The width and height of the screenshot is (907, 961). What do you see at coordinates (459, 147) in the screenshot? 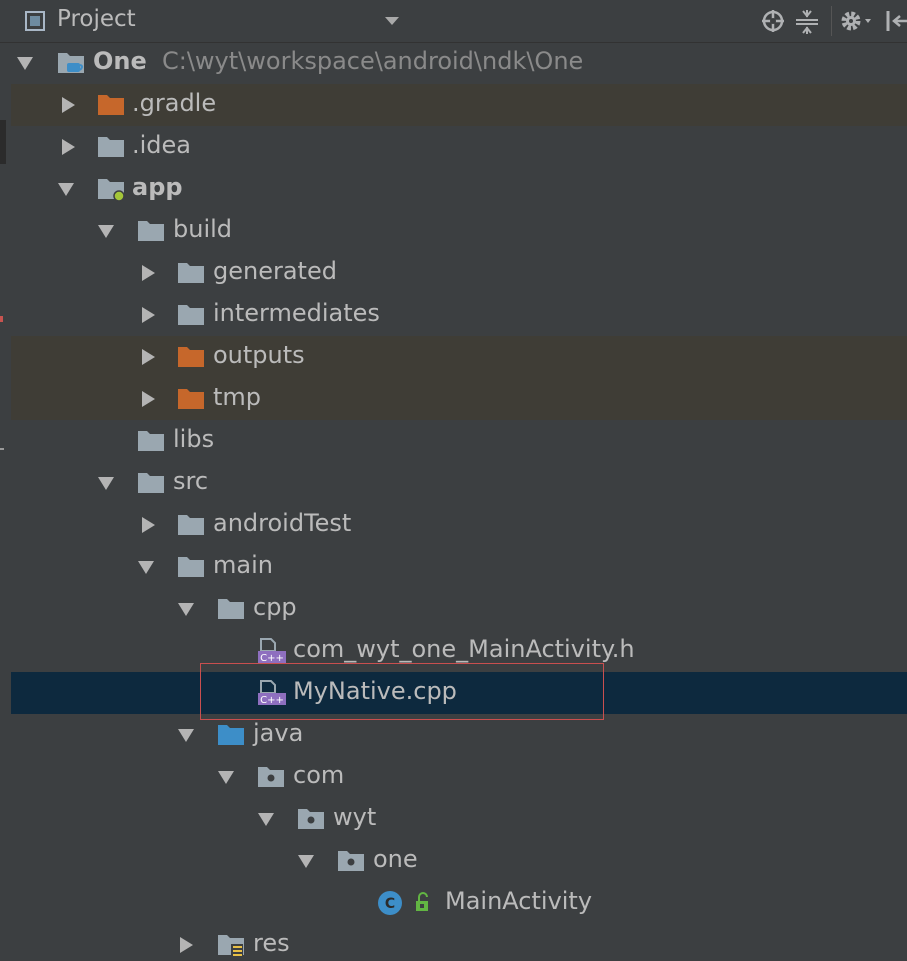
I see `tree-row-idea: .idea` at bounding box center [459, 147].